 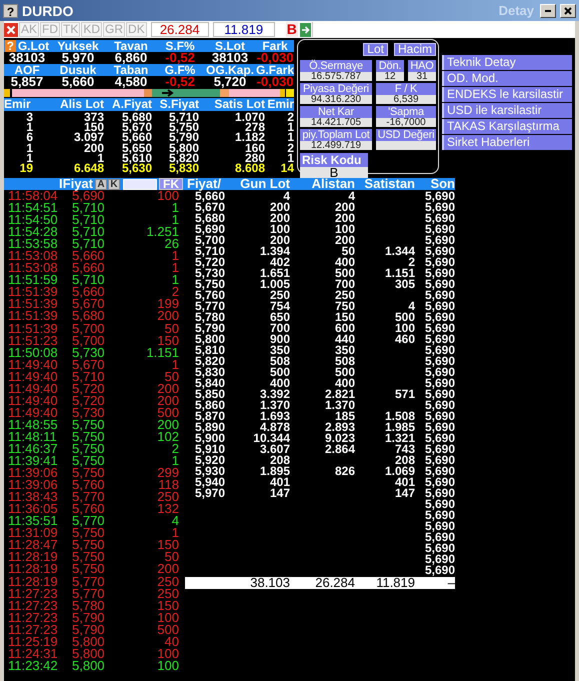 What do you see at coordinates (375, 49) in the screenshot?
I see `toggle-button: Lot` at bounding box center [375, 49].